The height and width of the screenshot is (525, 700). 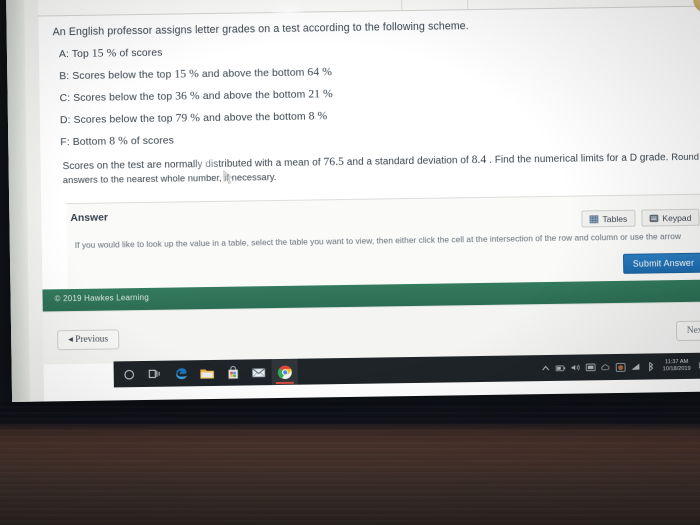 I want to click on scheme-text-b-2: and above the bottom, so click(x=253, y=74).